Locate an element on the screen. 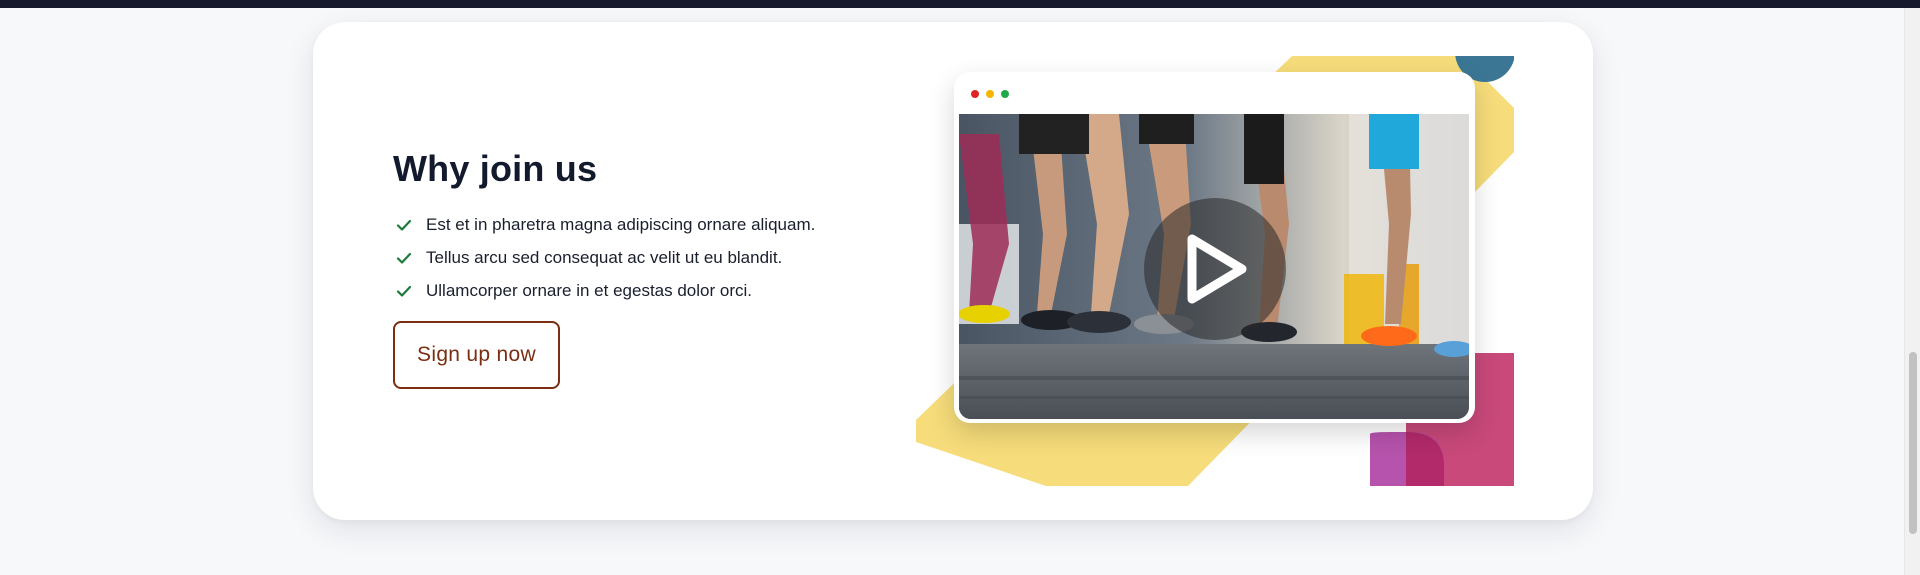 The width and height of the screenshot is (1920, 575). video-thumbnail is located at coordinates (1214, 266).